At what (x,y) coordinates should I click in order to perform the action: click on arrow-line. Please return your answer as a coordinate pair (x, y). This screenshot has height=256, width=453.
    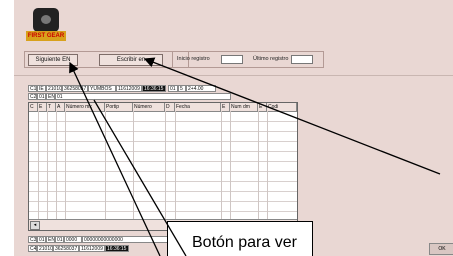
    Looking at the image, I should click on (140, 177).